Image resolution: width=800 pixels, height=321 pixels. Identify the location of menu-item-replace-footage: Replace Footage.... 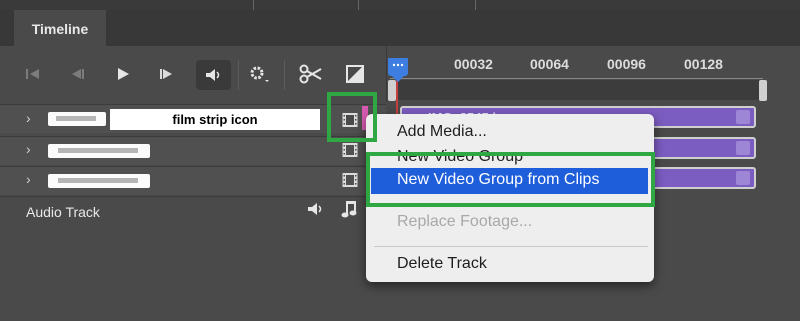
(465, 221).